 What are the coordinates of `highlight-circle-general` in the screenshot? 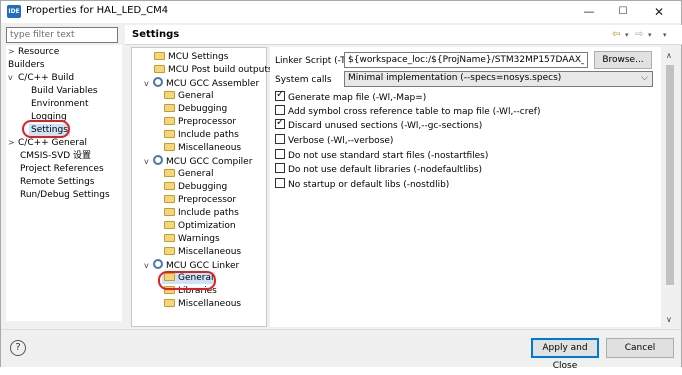 It's located at (187, 280).